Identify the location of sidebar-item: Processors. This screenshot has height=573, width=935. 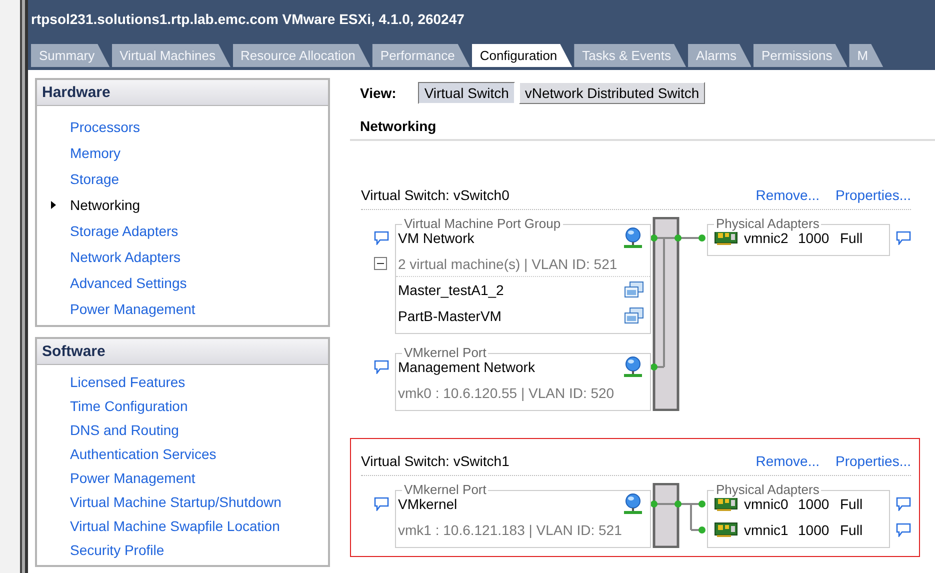
(105, 127).